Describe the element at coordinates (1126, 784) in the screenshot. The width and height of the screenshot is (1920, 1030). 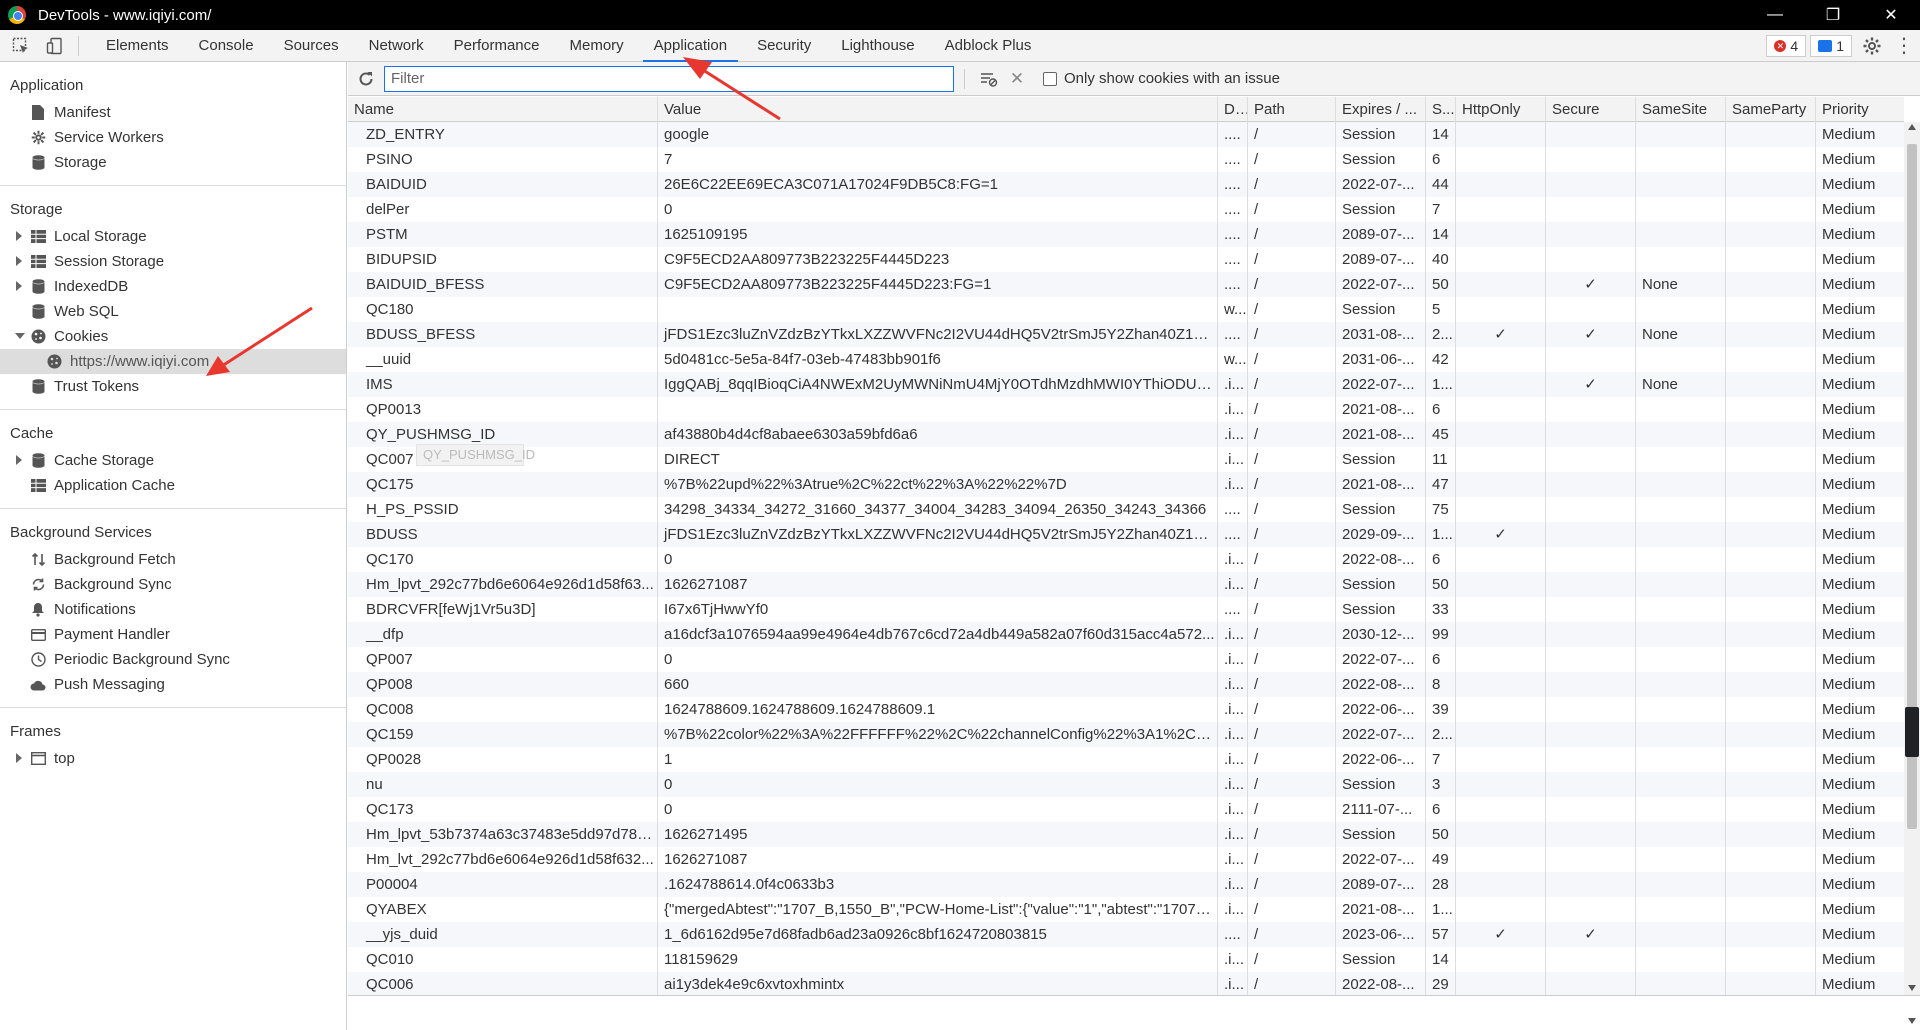
I see `table-row: nu 0 .i... / Session 3 Medium` at that location.